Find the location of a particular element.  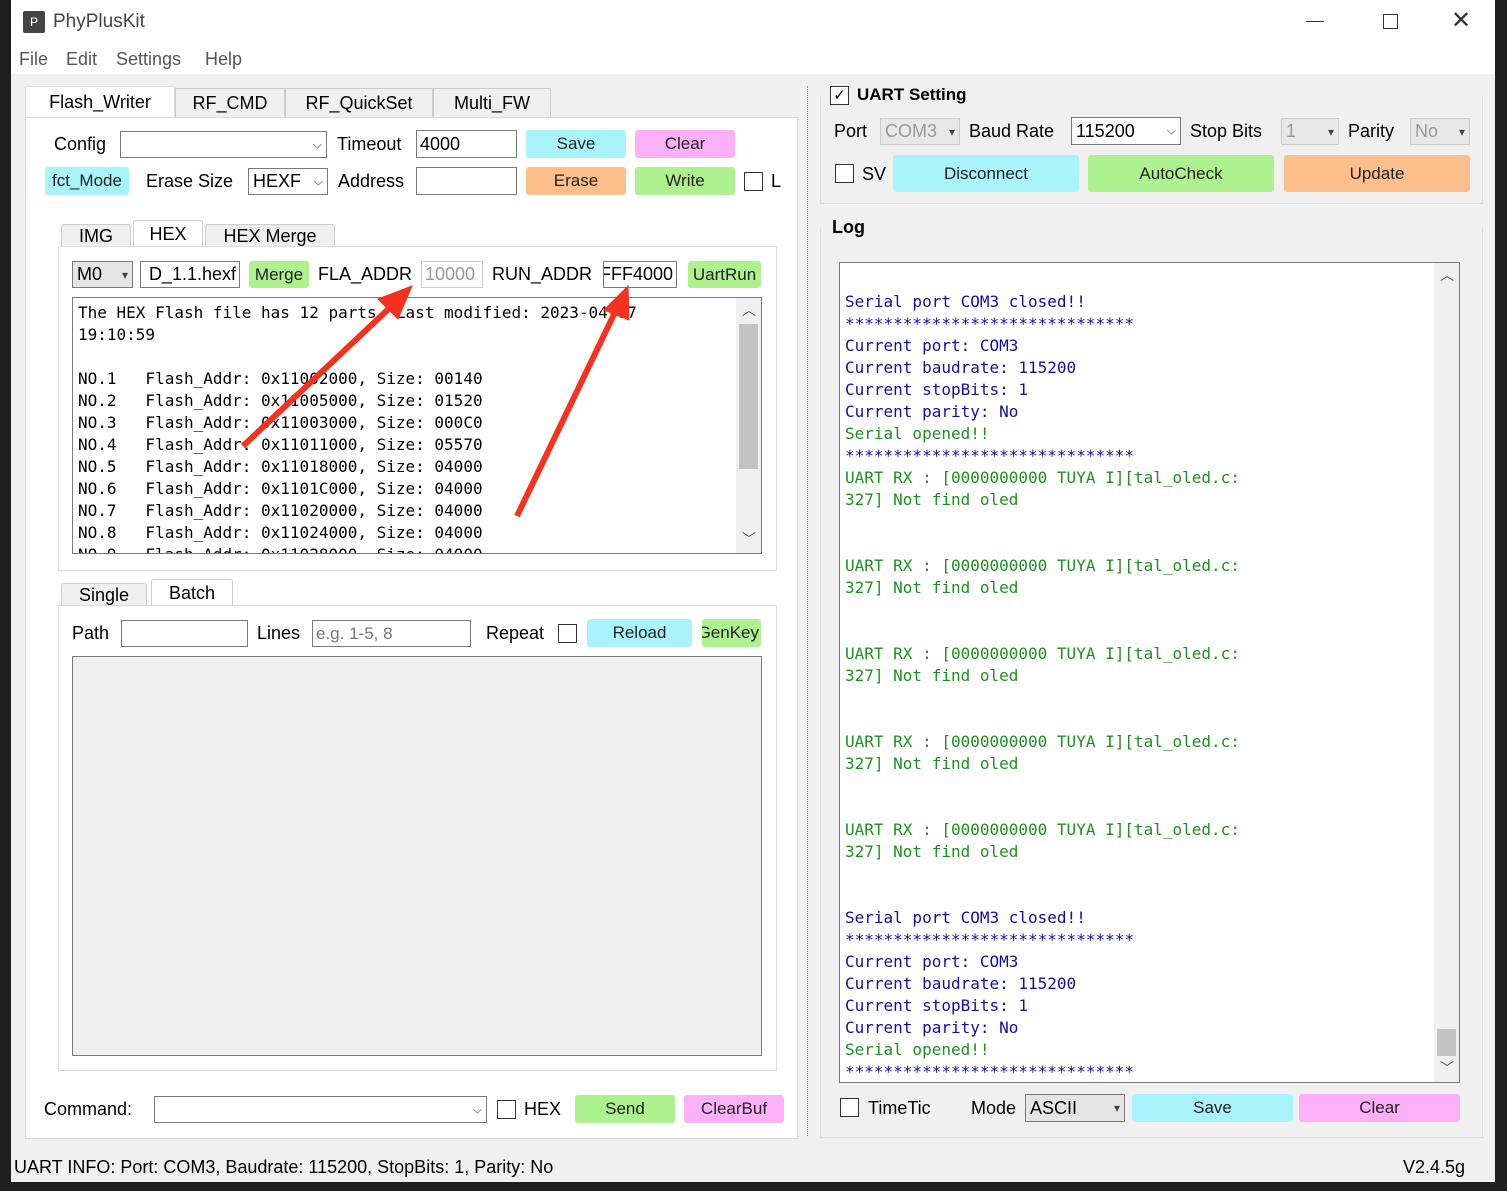

maximize-icon is located at coordinates (1390, 21).